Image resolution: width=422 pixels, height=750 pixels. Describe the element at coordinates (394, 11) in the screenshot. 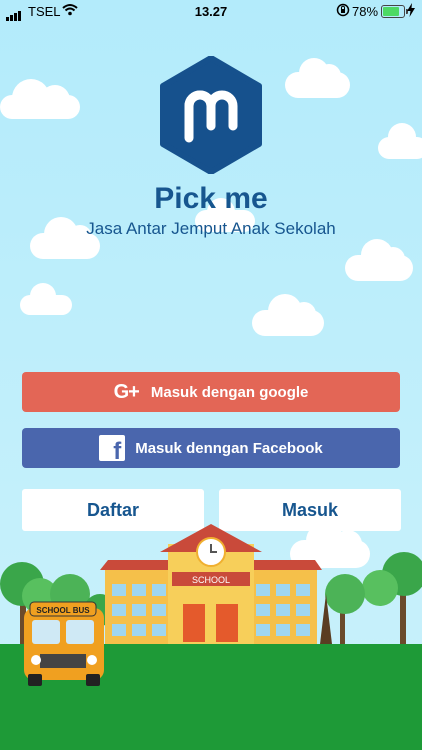

I see `battery-icon` at that location.